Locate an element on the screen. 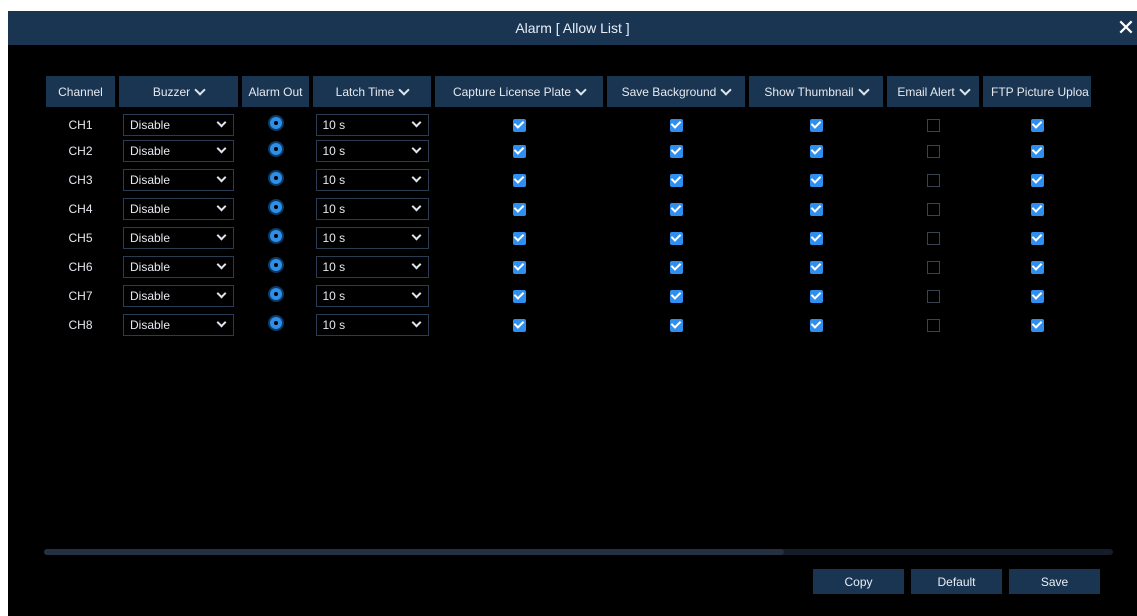 The width and height of the screenshot is (1137, 616). channel-label: CH6 is located at coordinates (80, 266).